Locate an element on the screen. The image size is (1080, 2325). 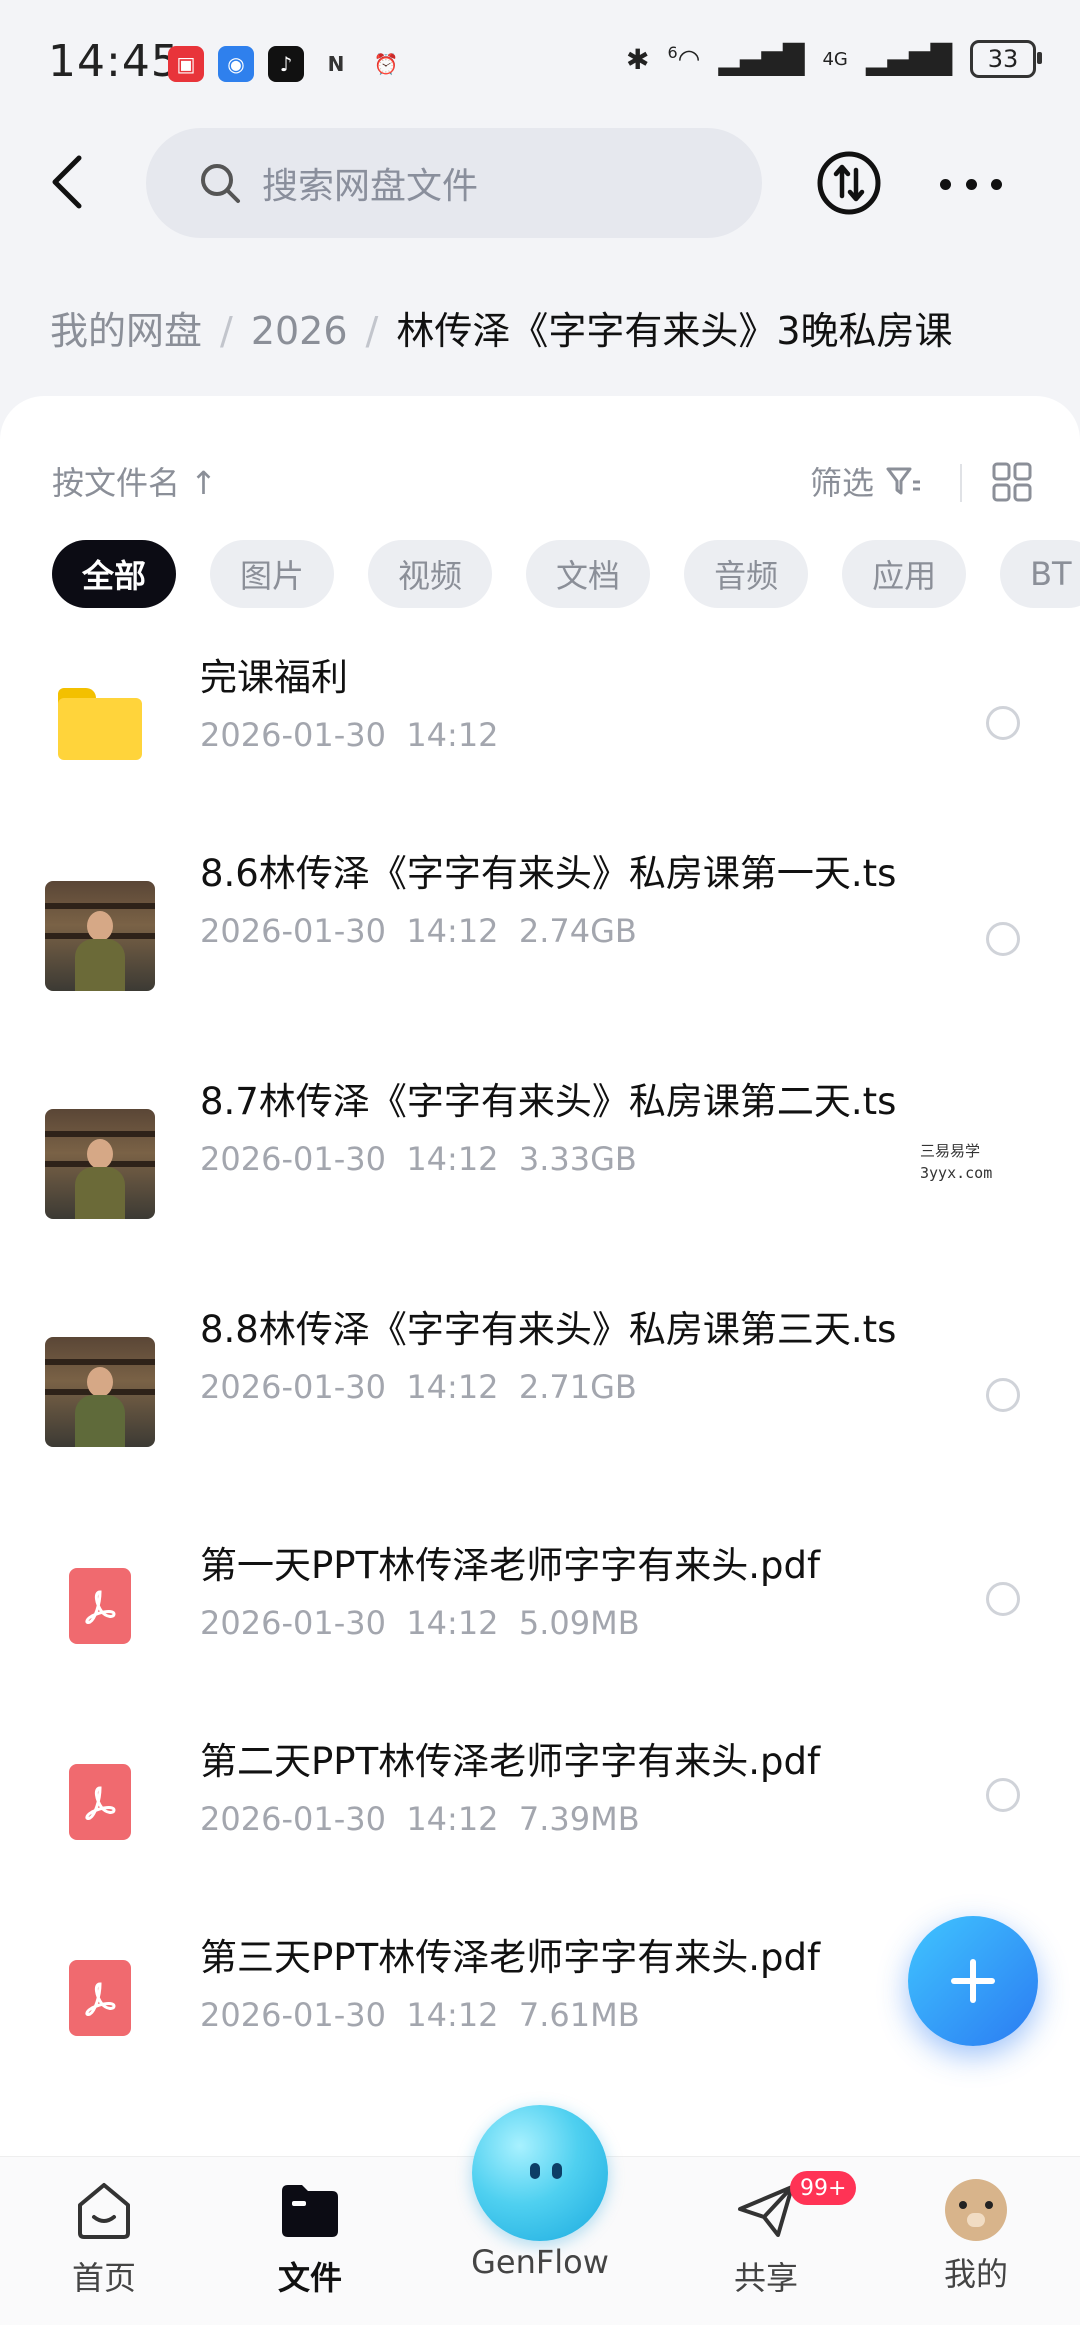
chip-audio: 音频 is located at coordinates (746, 574).